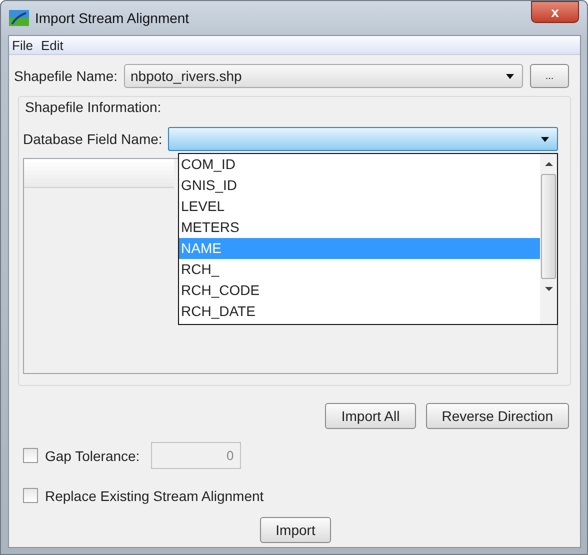 Image resolution: width=588 pixels, height=555 pixels. Describe the element at coordinates (112, 18) in the screenshot. I see `window-title: Import Stream Alignment` at that location.